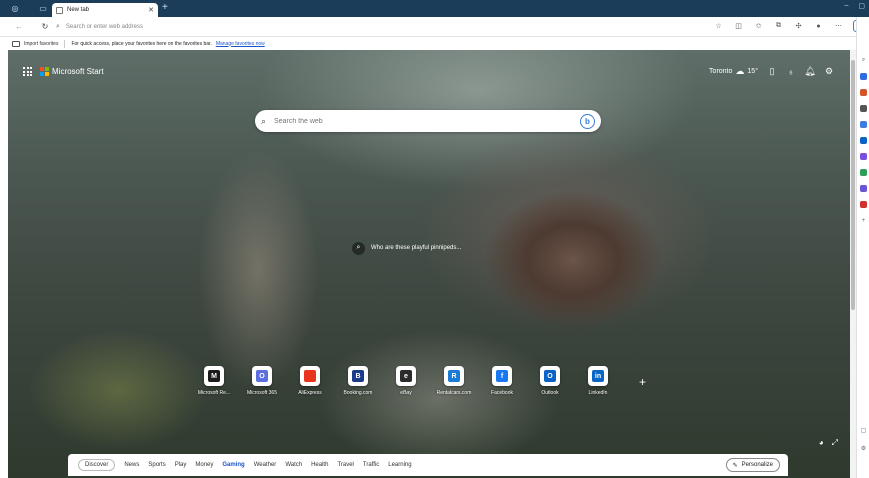 The height and width of the screenshot is (478, 869). What do you see at coordinates (265, 465) in the screenshot?
I see `category-tab-weather: Weather` at bounding box center [265, 465].